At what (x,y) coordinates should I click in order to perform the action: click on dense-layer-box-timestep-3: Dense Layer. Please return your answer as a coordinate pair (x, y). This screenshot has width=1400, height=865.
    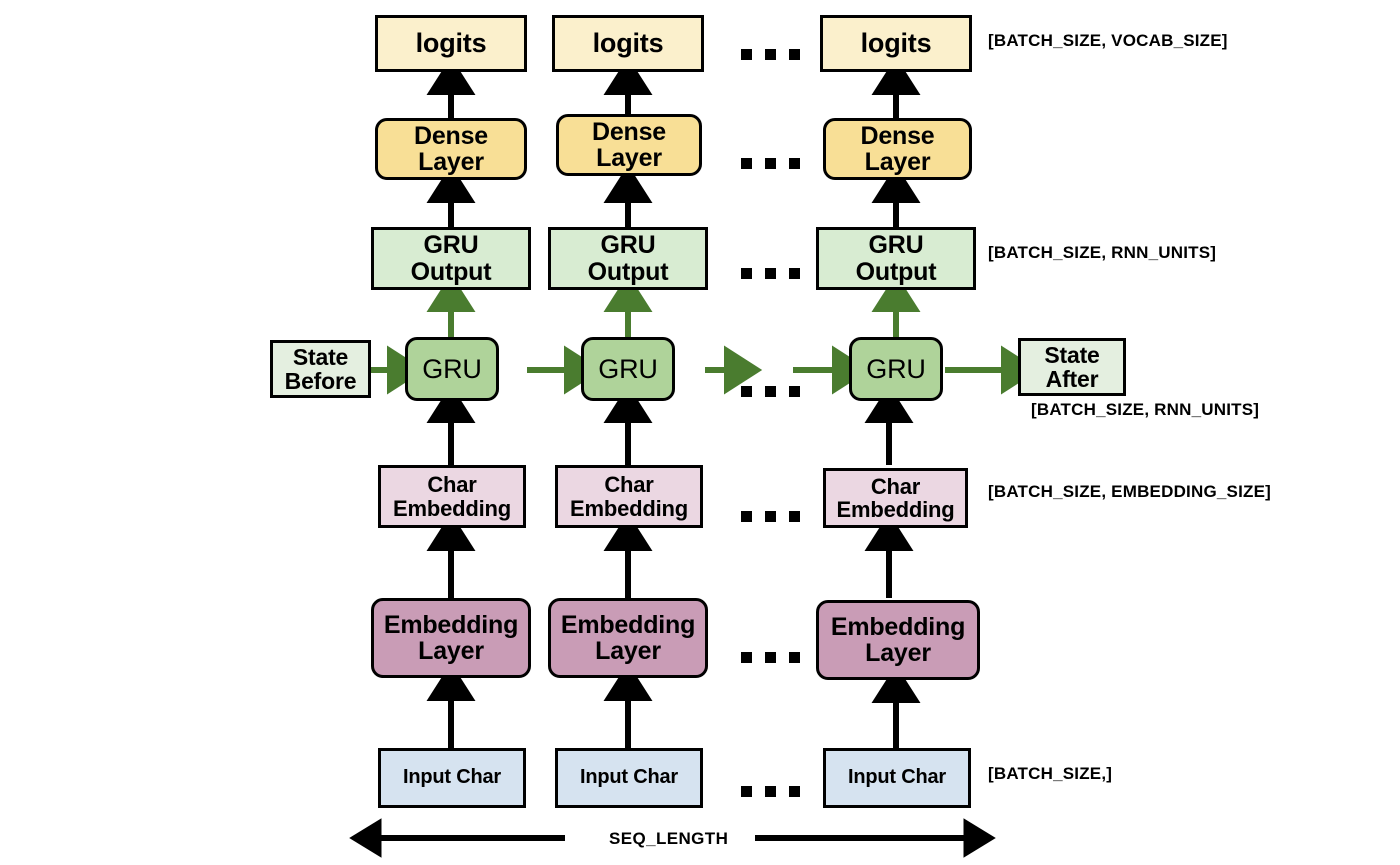
    Looking at the image, I should click on (897, 149).